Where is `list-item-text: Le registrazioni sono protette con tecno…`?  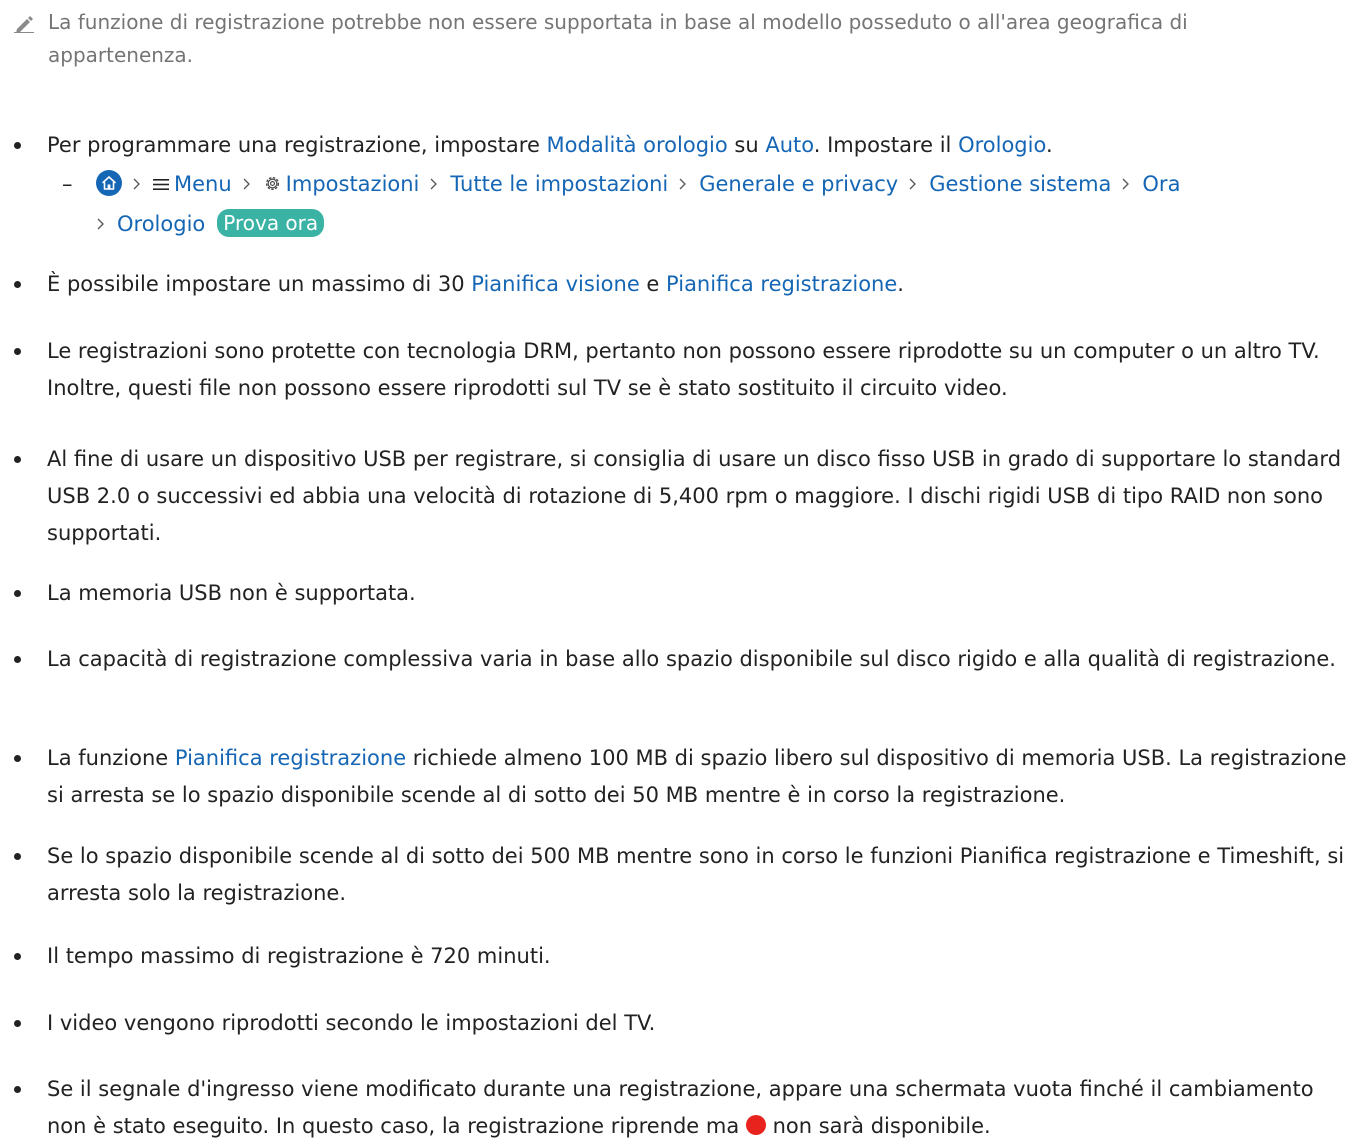 list-item-text: Le registrazioni sono protette con tecno… is located at coordinates (683, 369).